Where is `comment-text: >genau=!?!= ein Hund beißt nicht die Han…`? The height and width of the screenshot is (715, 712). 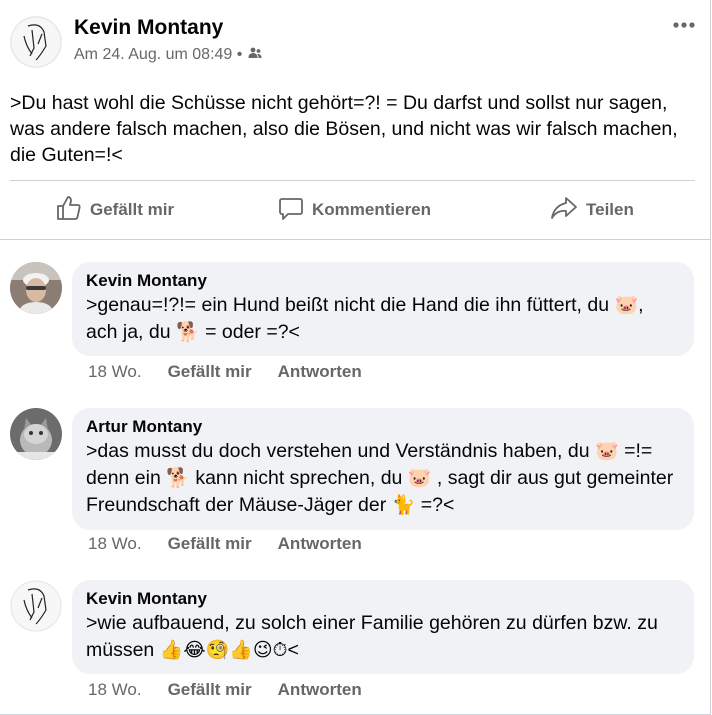 comment-text: >genau=!?!= ein Hund beißt nicht die Han… is located at coordinates (365, 318).